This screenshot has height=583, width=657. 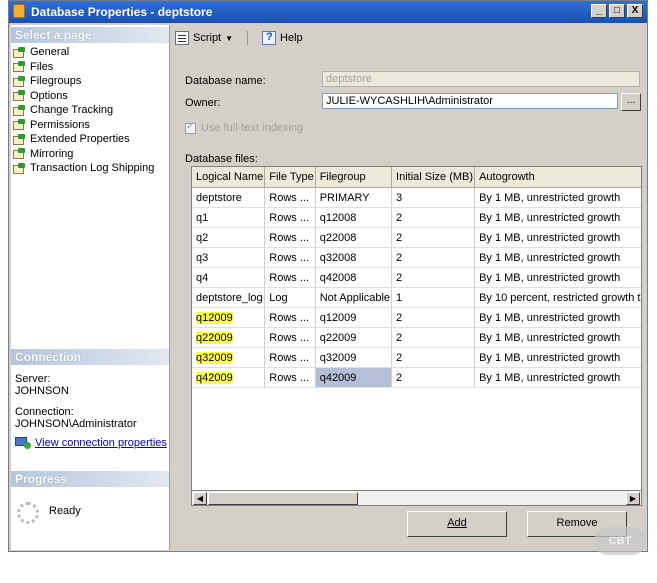 I want to click on checkbox-icon, so click(x=190, y=127).